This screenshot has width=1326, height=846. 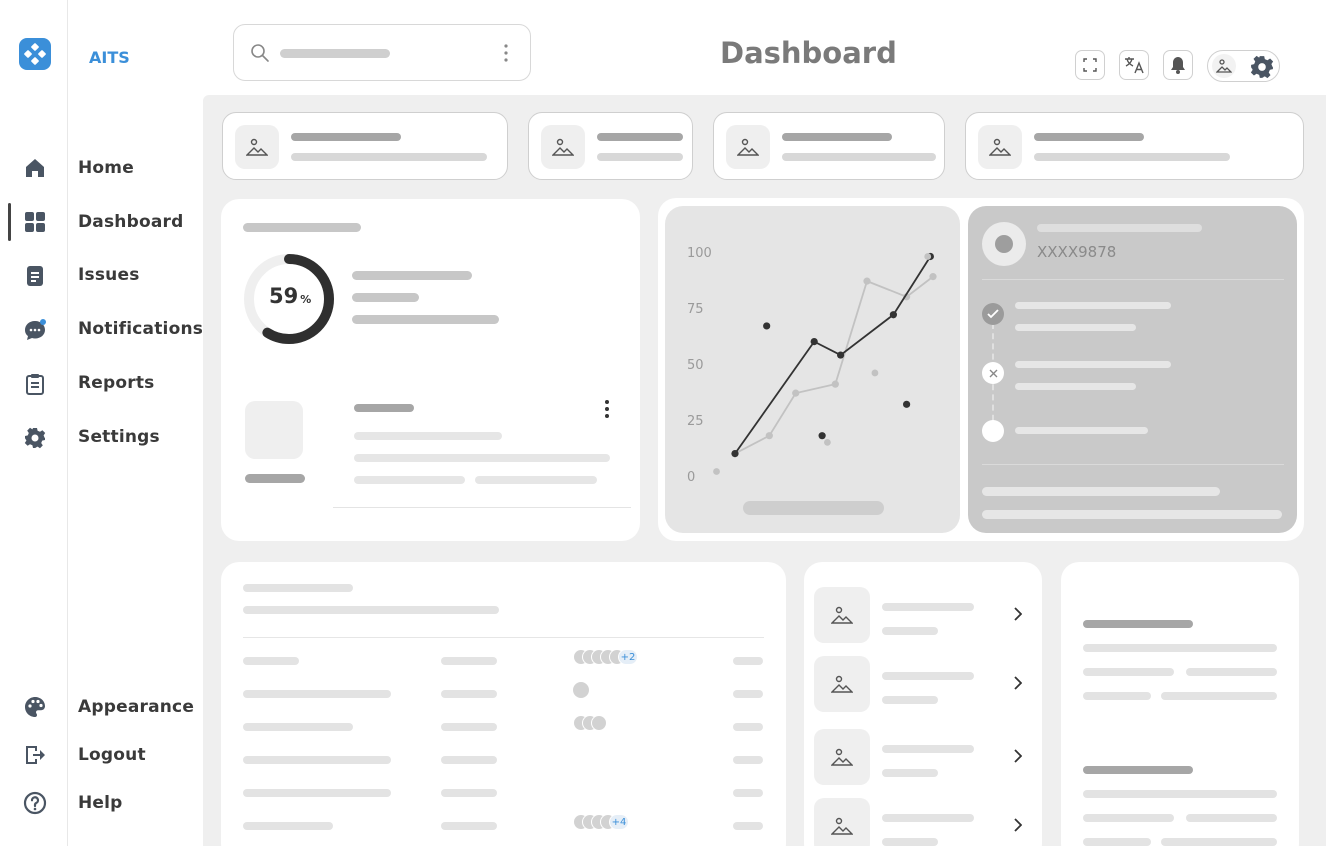 What do you see at coordinates (813, 508) in the screenshot?
I see `chart-scrollbar` at bounding box center [813, 508].